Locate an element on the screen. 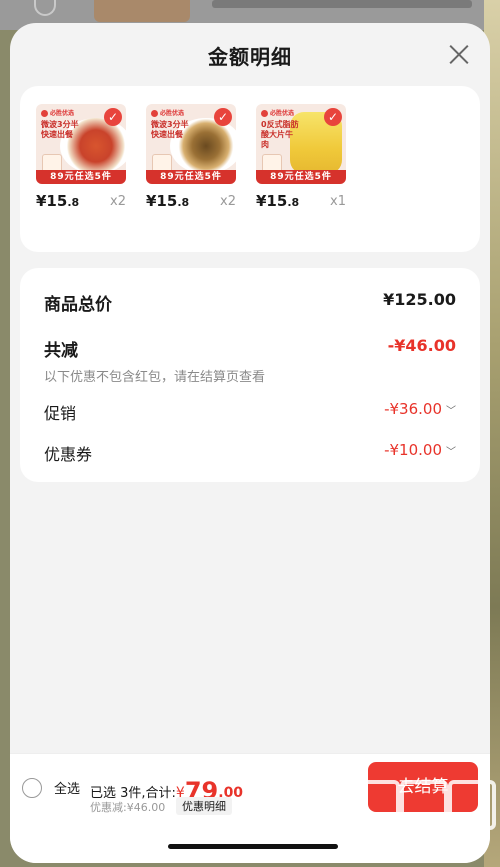  select-all-label: 全选 is located at coordinates (67, 787).